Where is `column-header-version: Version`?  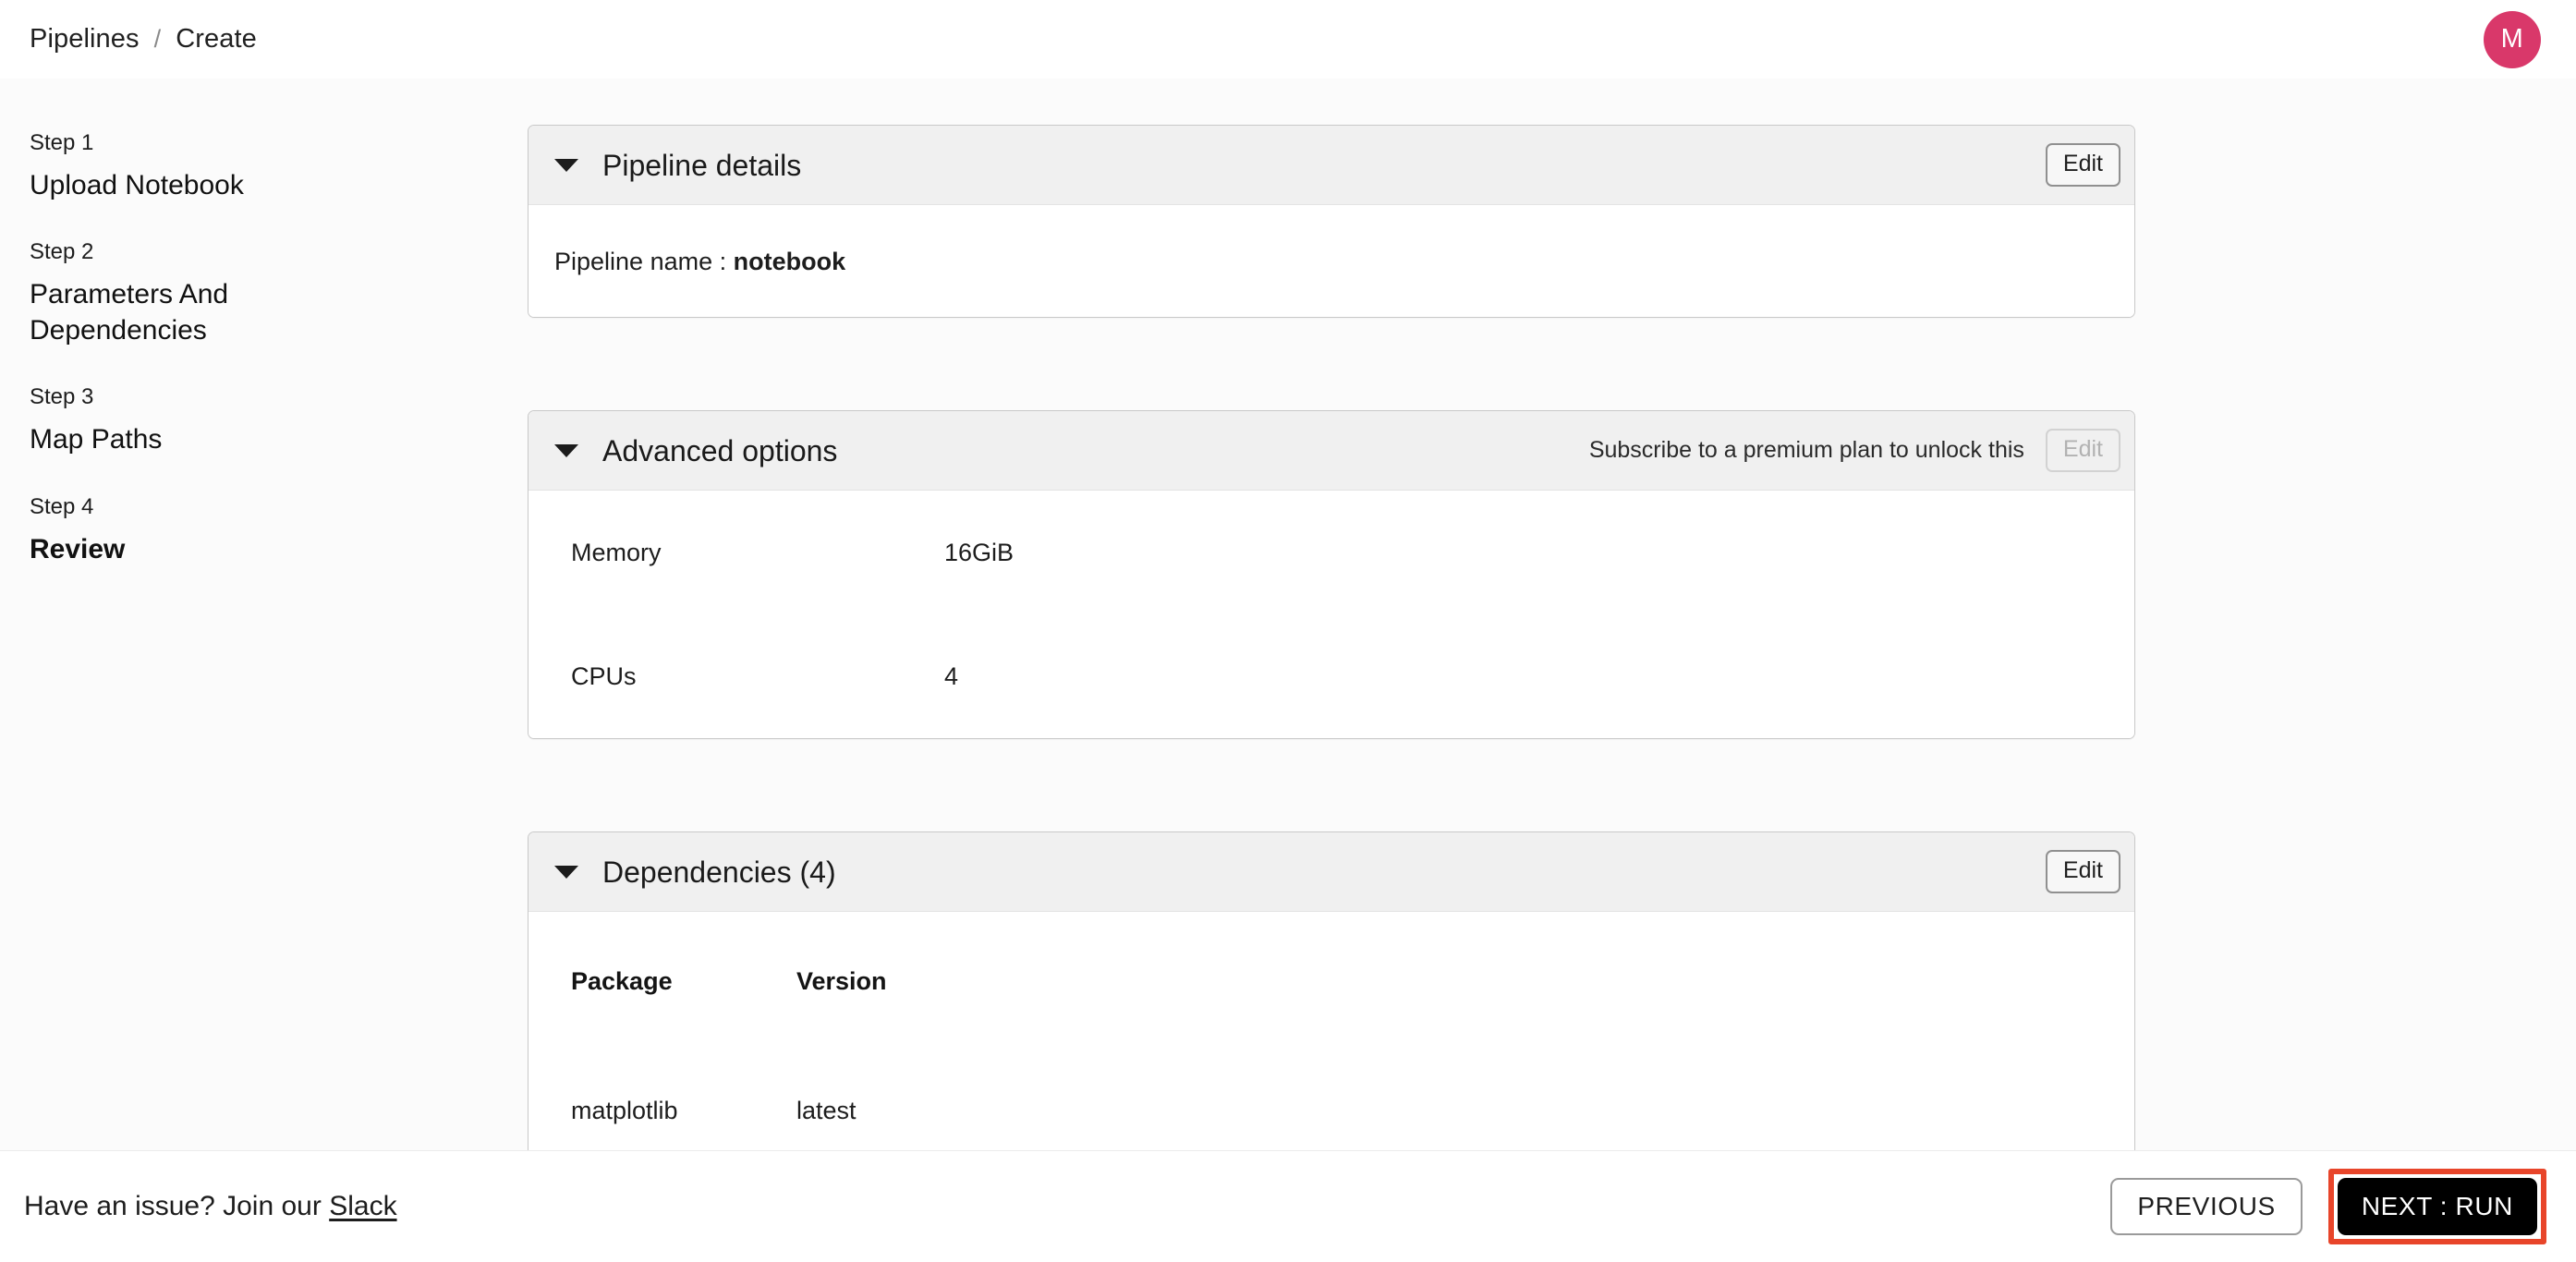
column-header-version: Version is located at coordinates (841, 981).